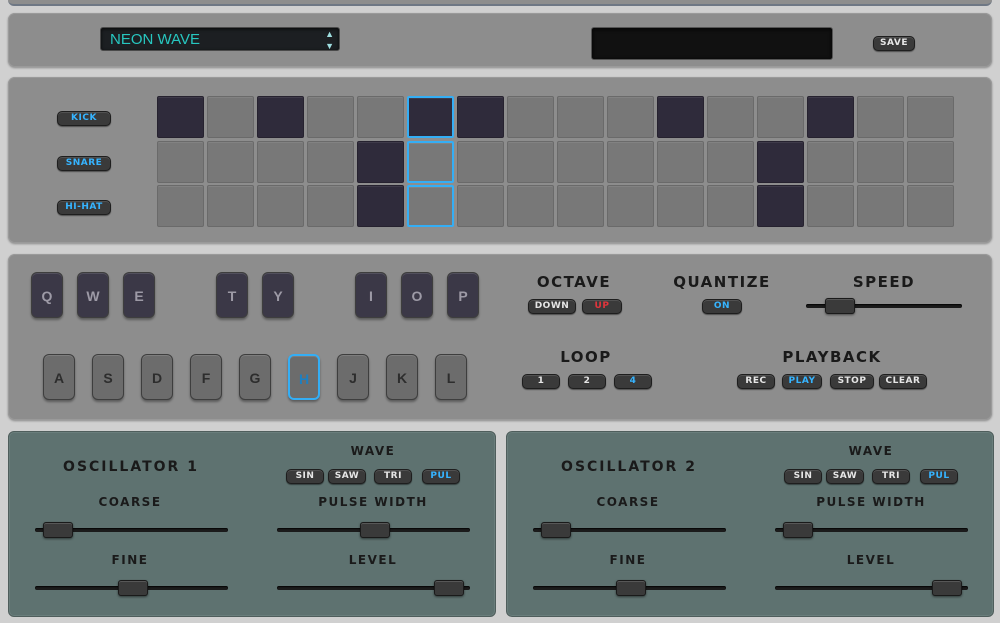 This screenshot has height=623, width=1000. Describe the element at coordinates (712, 43) in the screenshot. I see `preset-name-field` at that location.